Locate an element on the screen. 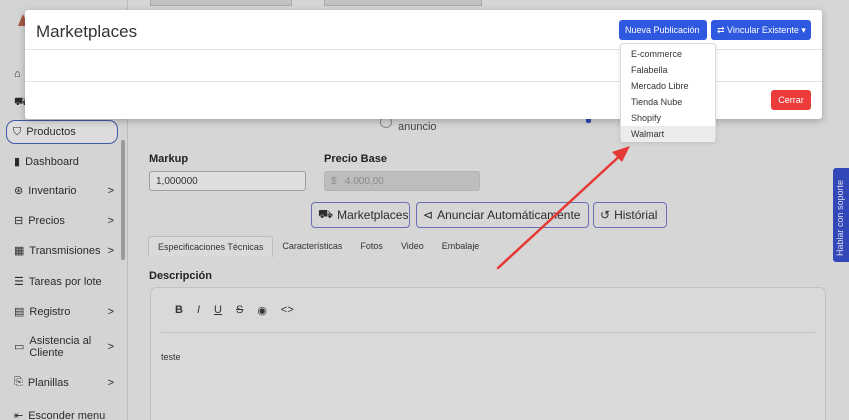 The height and width of the screenshot is (420, 849). description-label: Descripción is located at coordinates (180, 276).